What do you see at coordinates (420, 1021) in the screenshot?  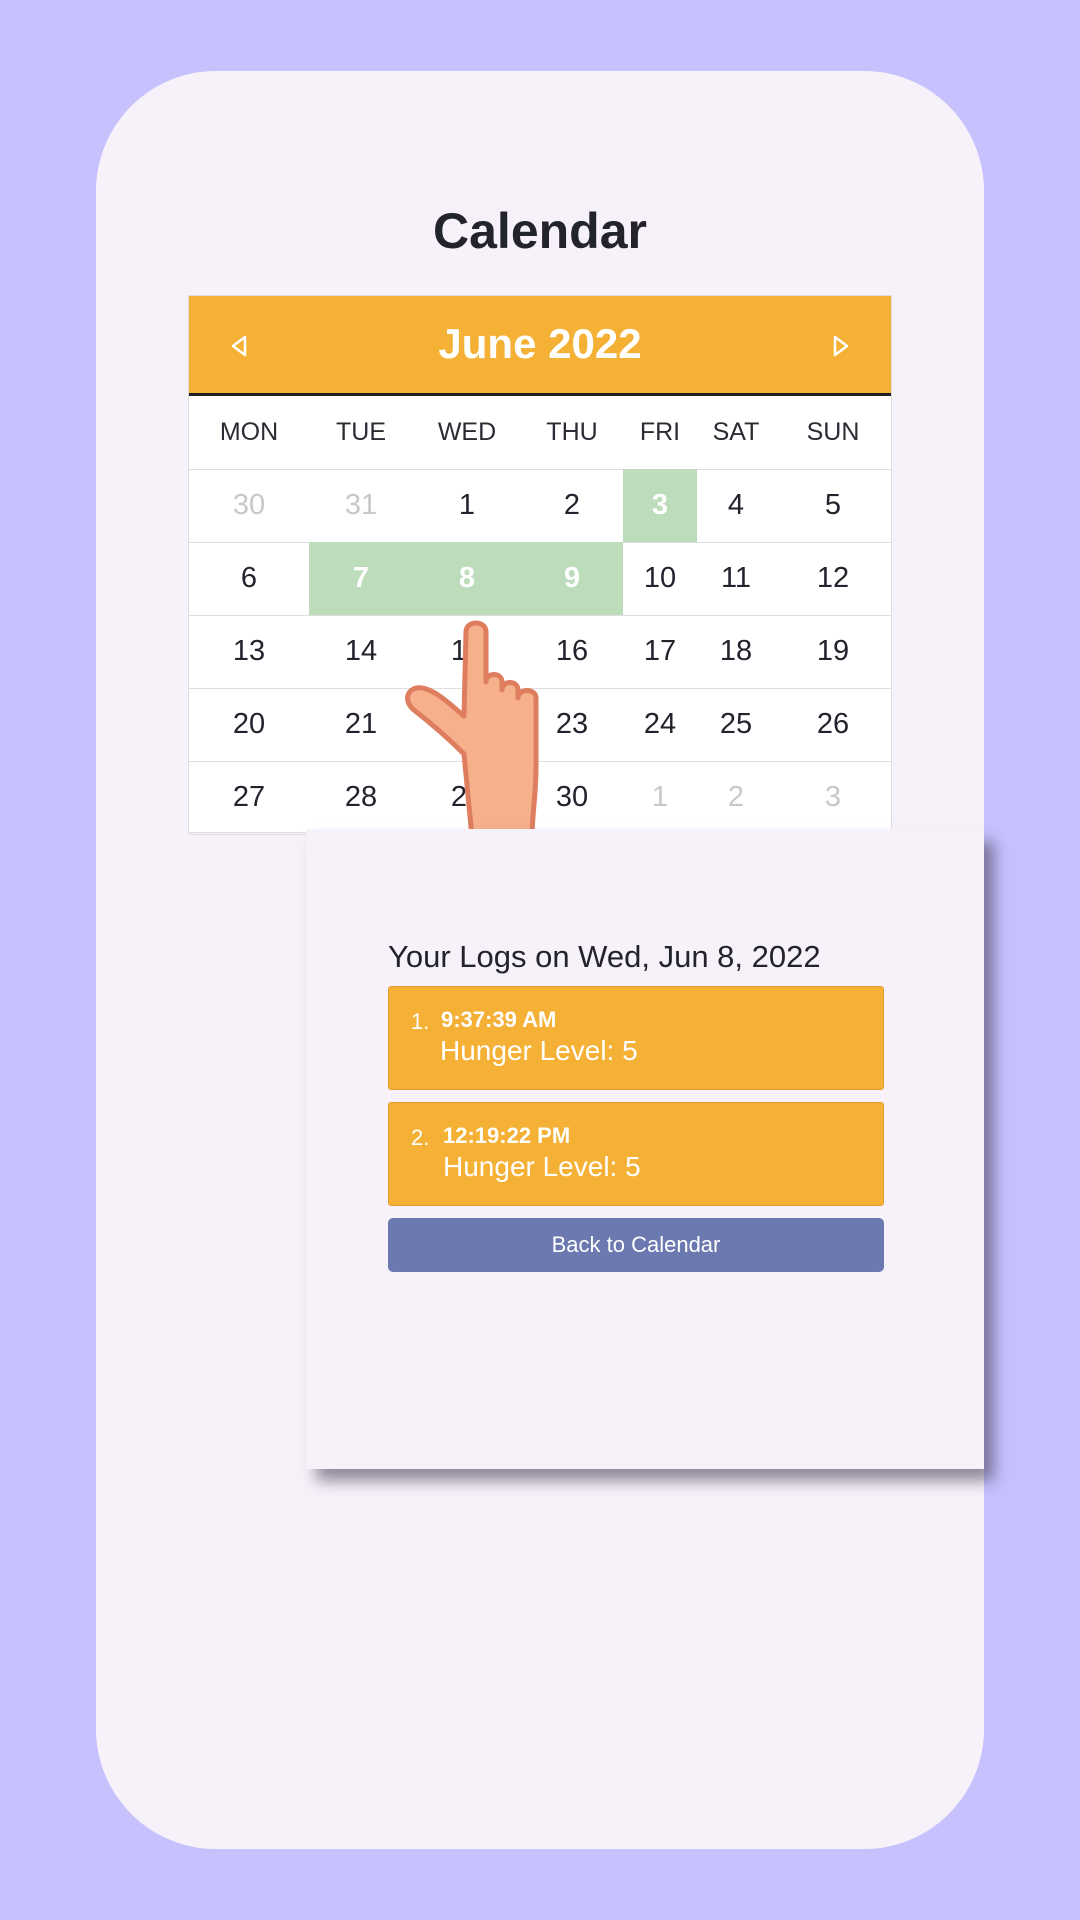 I see `log-number: 1.` at bounding box center [420, 1021].